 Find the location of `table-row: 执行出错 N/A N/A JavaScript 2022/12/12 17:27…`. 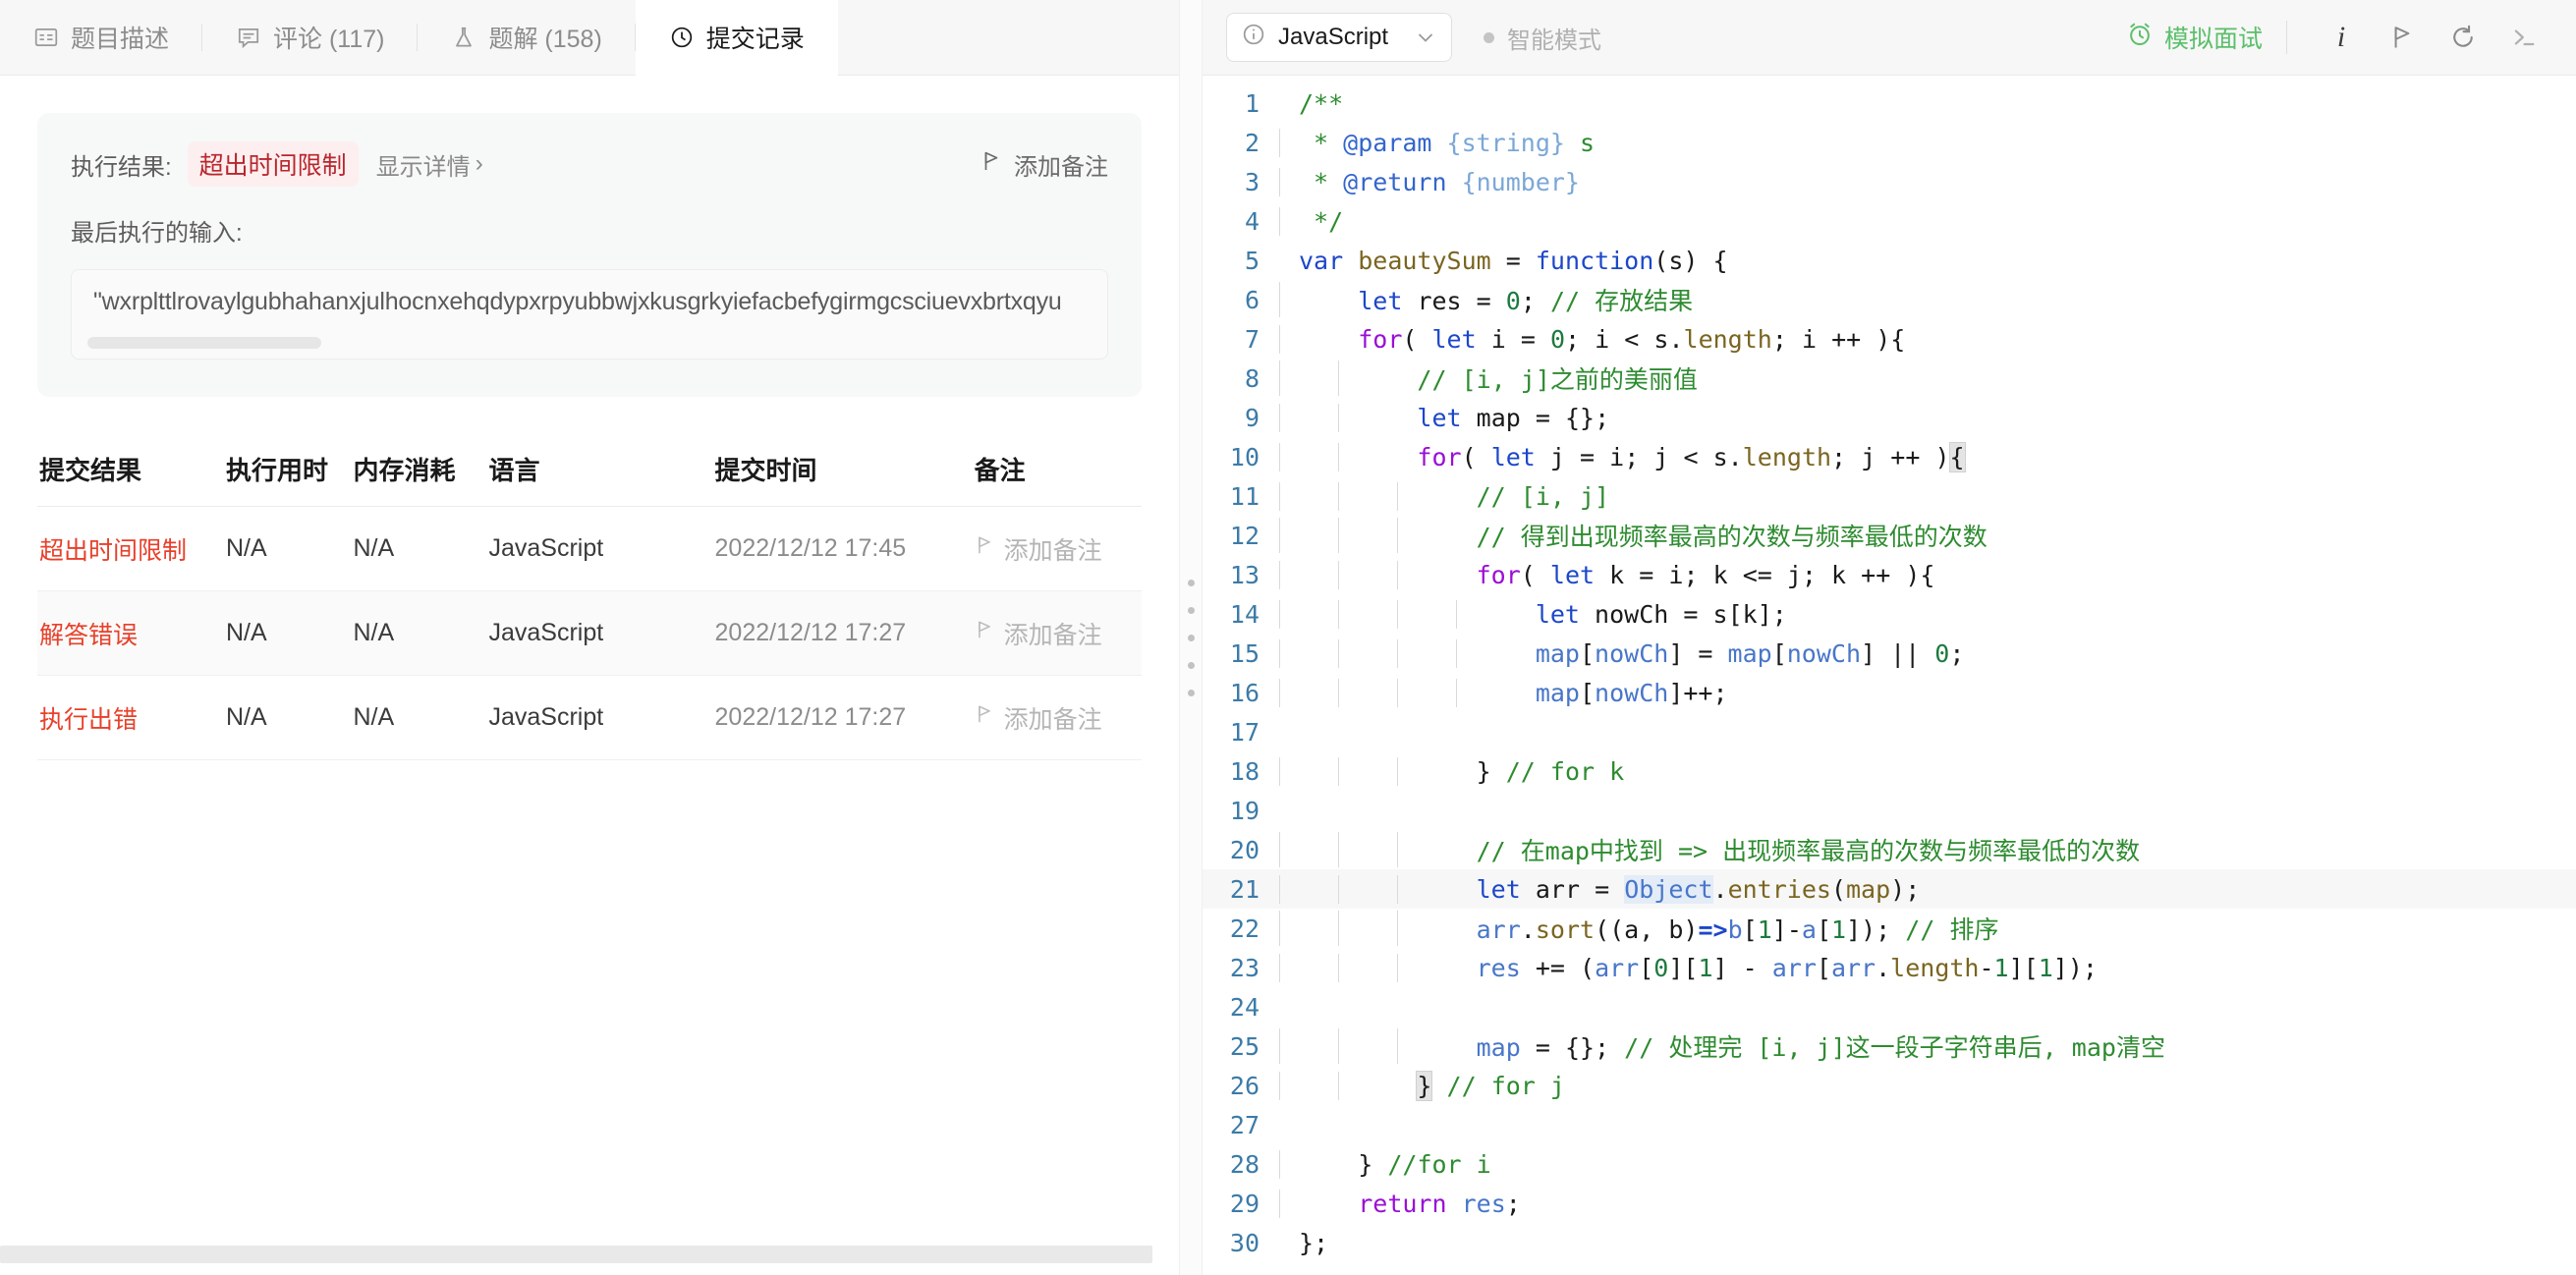

table-row: 执行出错 N/A N/A JavaScript 2022/12/12 17:27… is located at coordinates (589, 718).